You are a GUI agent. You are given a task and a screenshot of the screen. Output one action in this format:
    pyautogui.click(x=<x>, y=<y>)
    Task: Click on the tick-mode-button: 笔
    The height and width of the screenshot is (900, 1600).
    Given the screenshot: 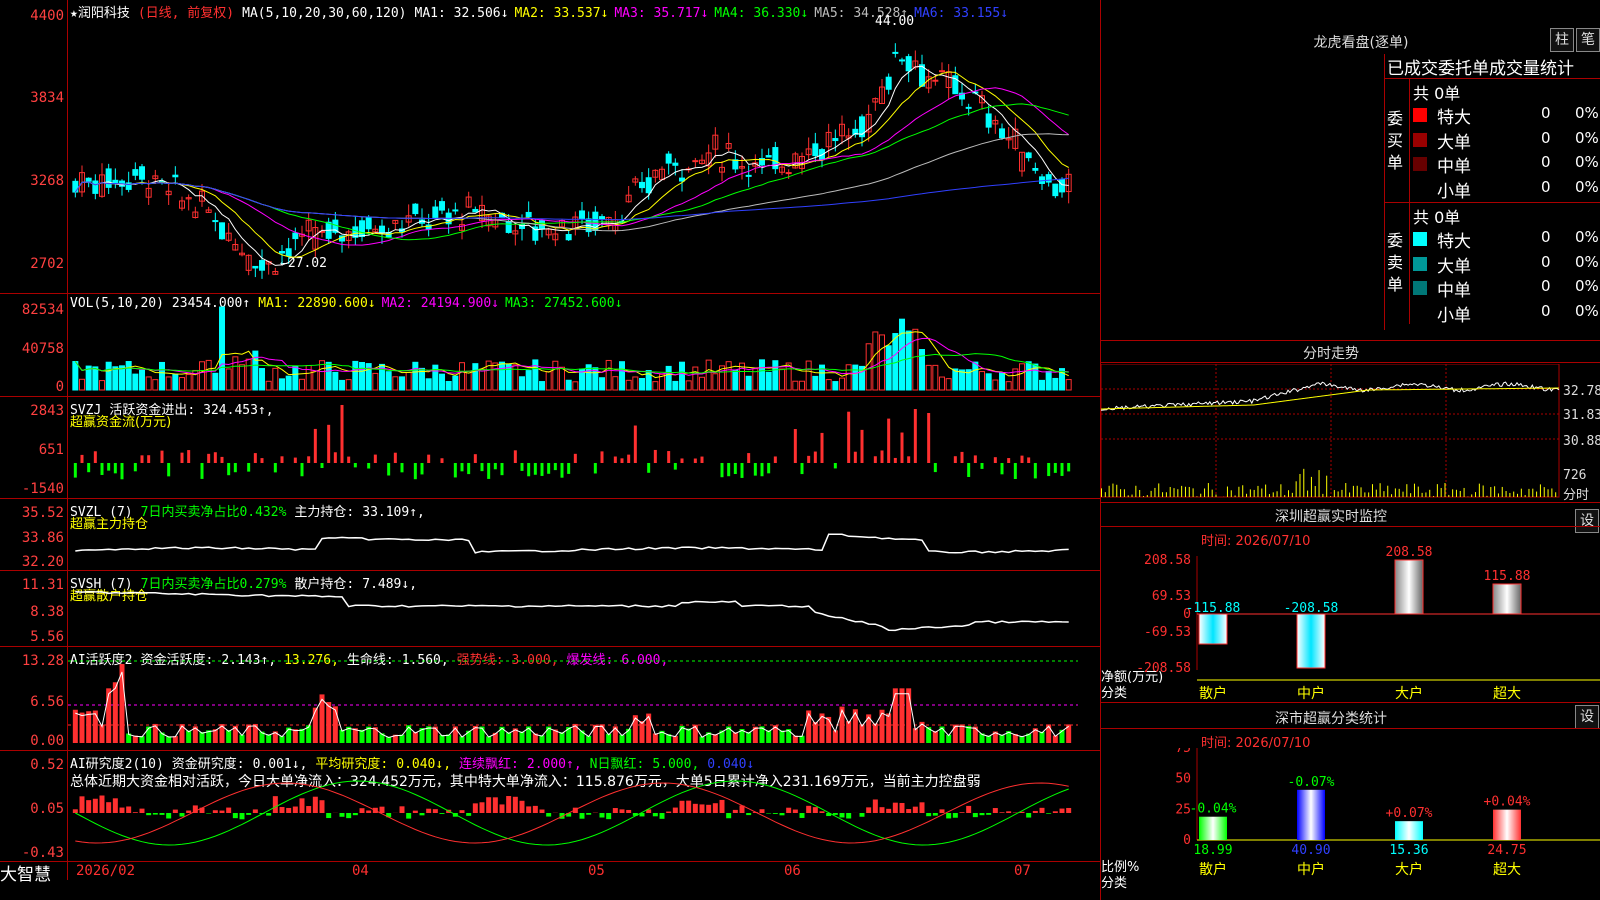 What is the action you would take?
    pyautogui.click(x=1588, y=40)
    